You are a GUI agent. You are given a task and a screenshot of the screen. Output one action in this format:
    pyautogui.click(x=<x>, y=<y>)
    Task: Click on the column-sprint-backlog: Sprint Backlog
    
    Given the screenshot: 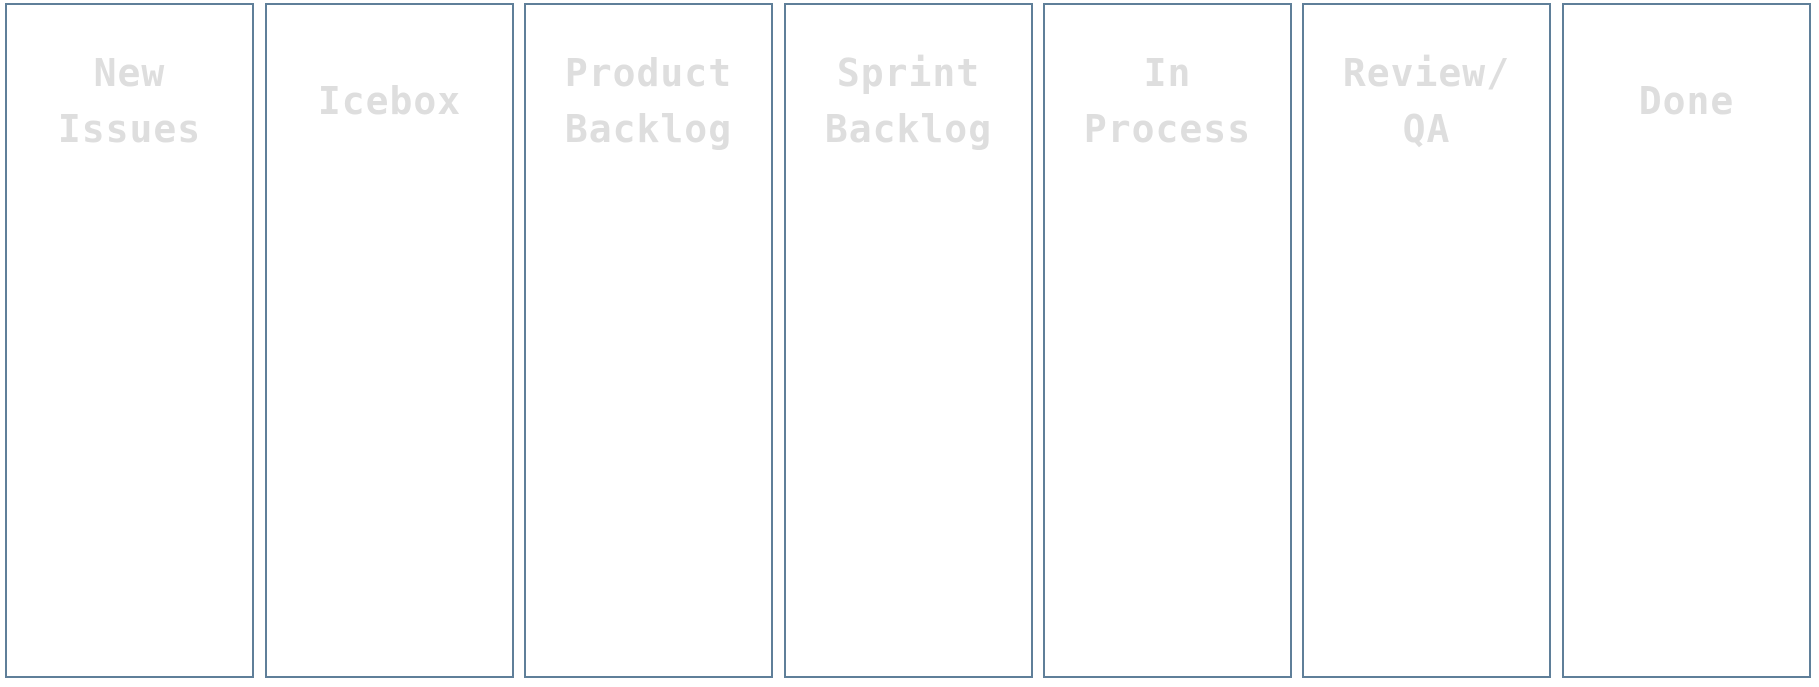 What is the action you would take?
    pyautogui.click(x=908, y=340)
    